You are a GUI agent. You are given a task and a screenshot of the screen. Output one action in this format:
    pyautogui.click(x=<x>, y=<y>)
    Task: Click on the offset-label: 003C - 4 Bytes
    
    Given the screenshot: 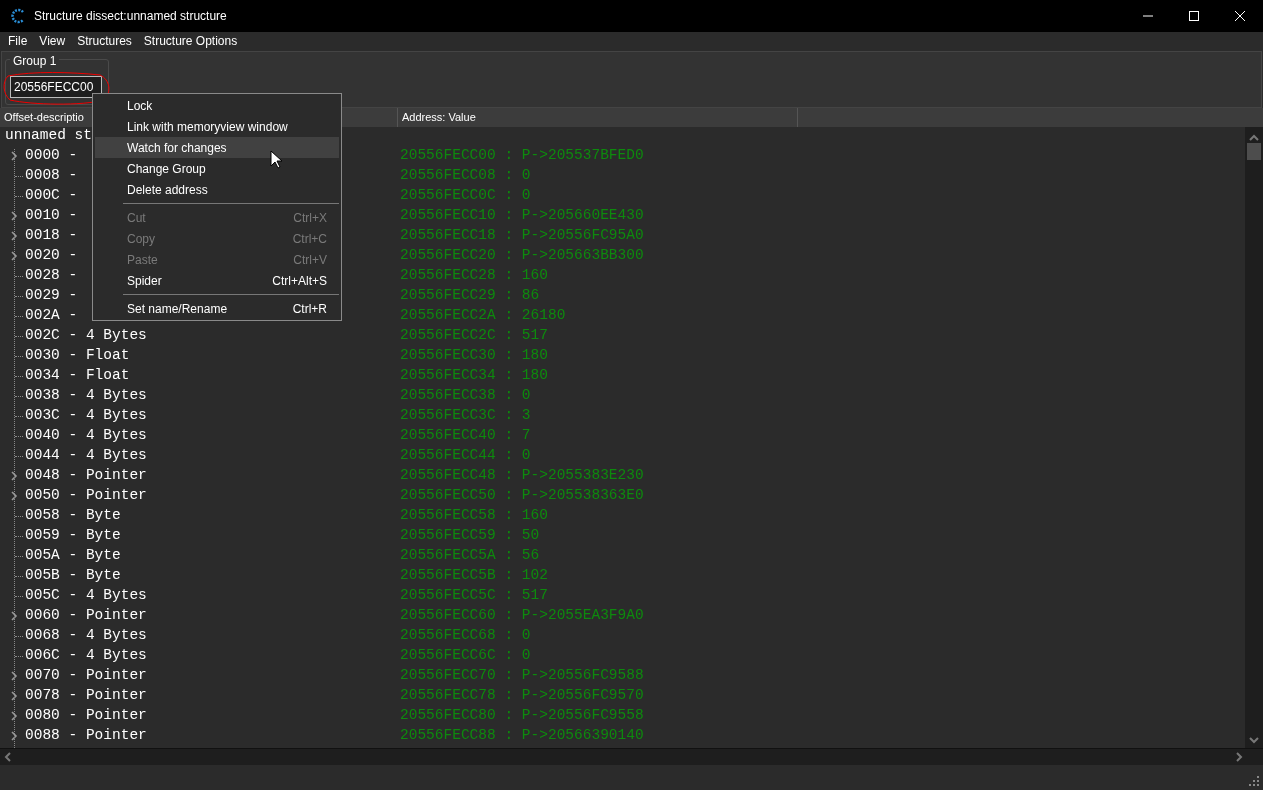 What is the action you would take?
    pyautogui.click(x=86, y=415)
    